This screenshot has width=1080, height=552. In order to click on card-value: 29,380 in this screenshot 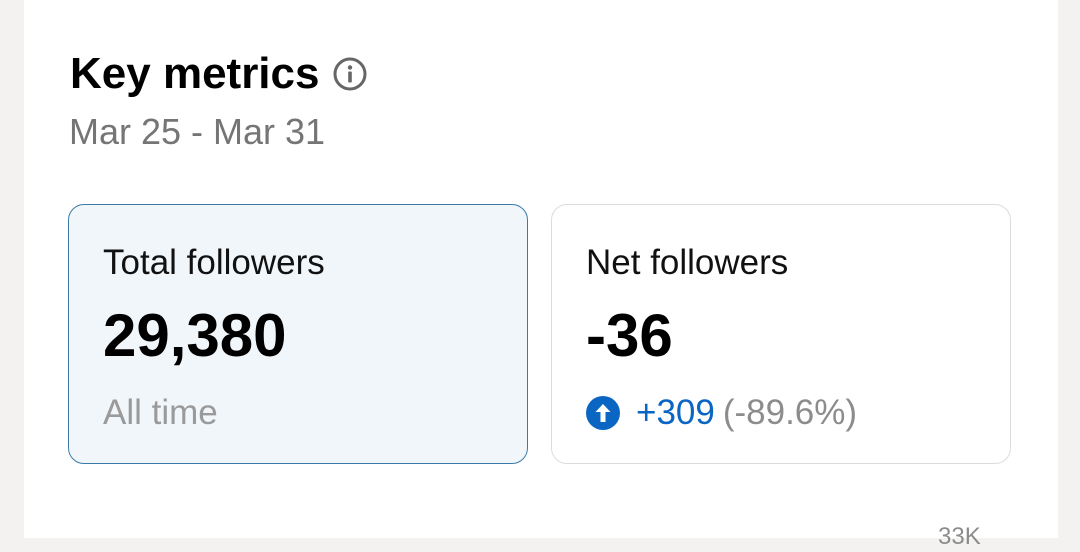, I will do `click(195, 335)`.